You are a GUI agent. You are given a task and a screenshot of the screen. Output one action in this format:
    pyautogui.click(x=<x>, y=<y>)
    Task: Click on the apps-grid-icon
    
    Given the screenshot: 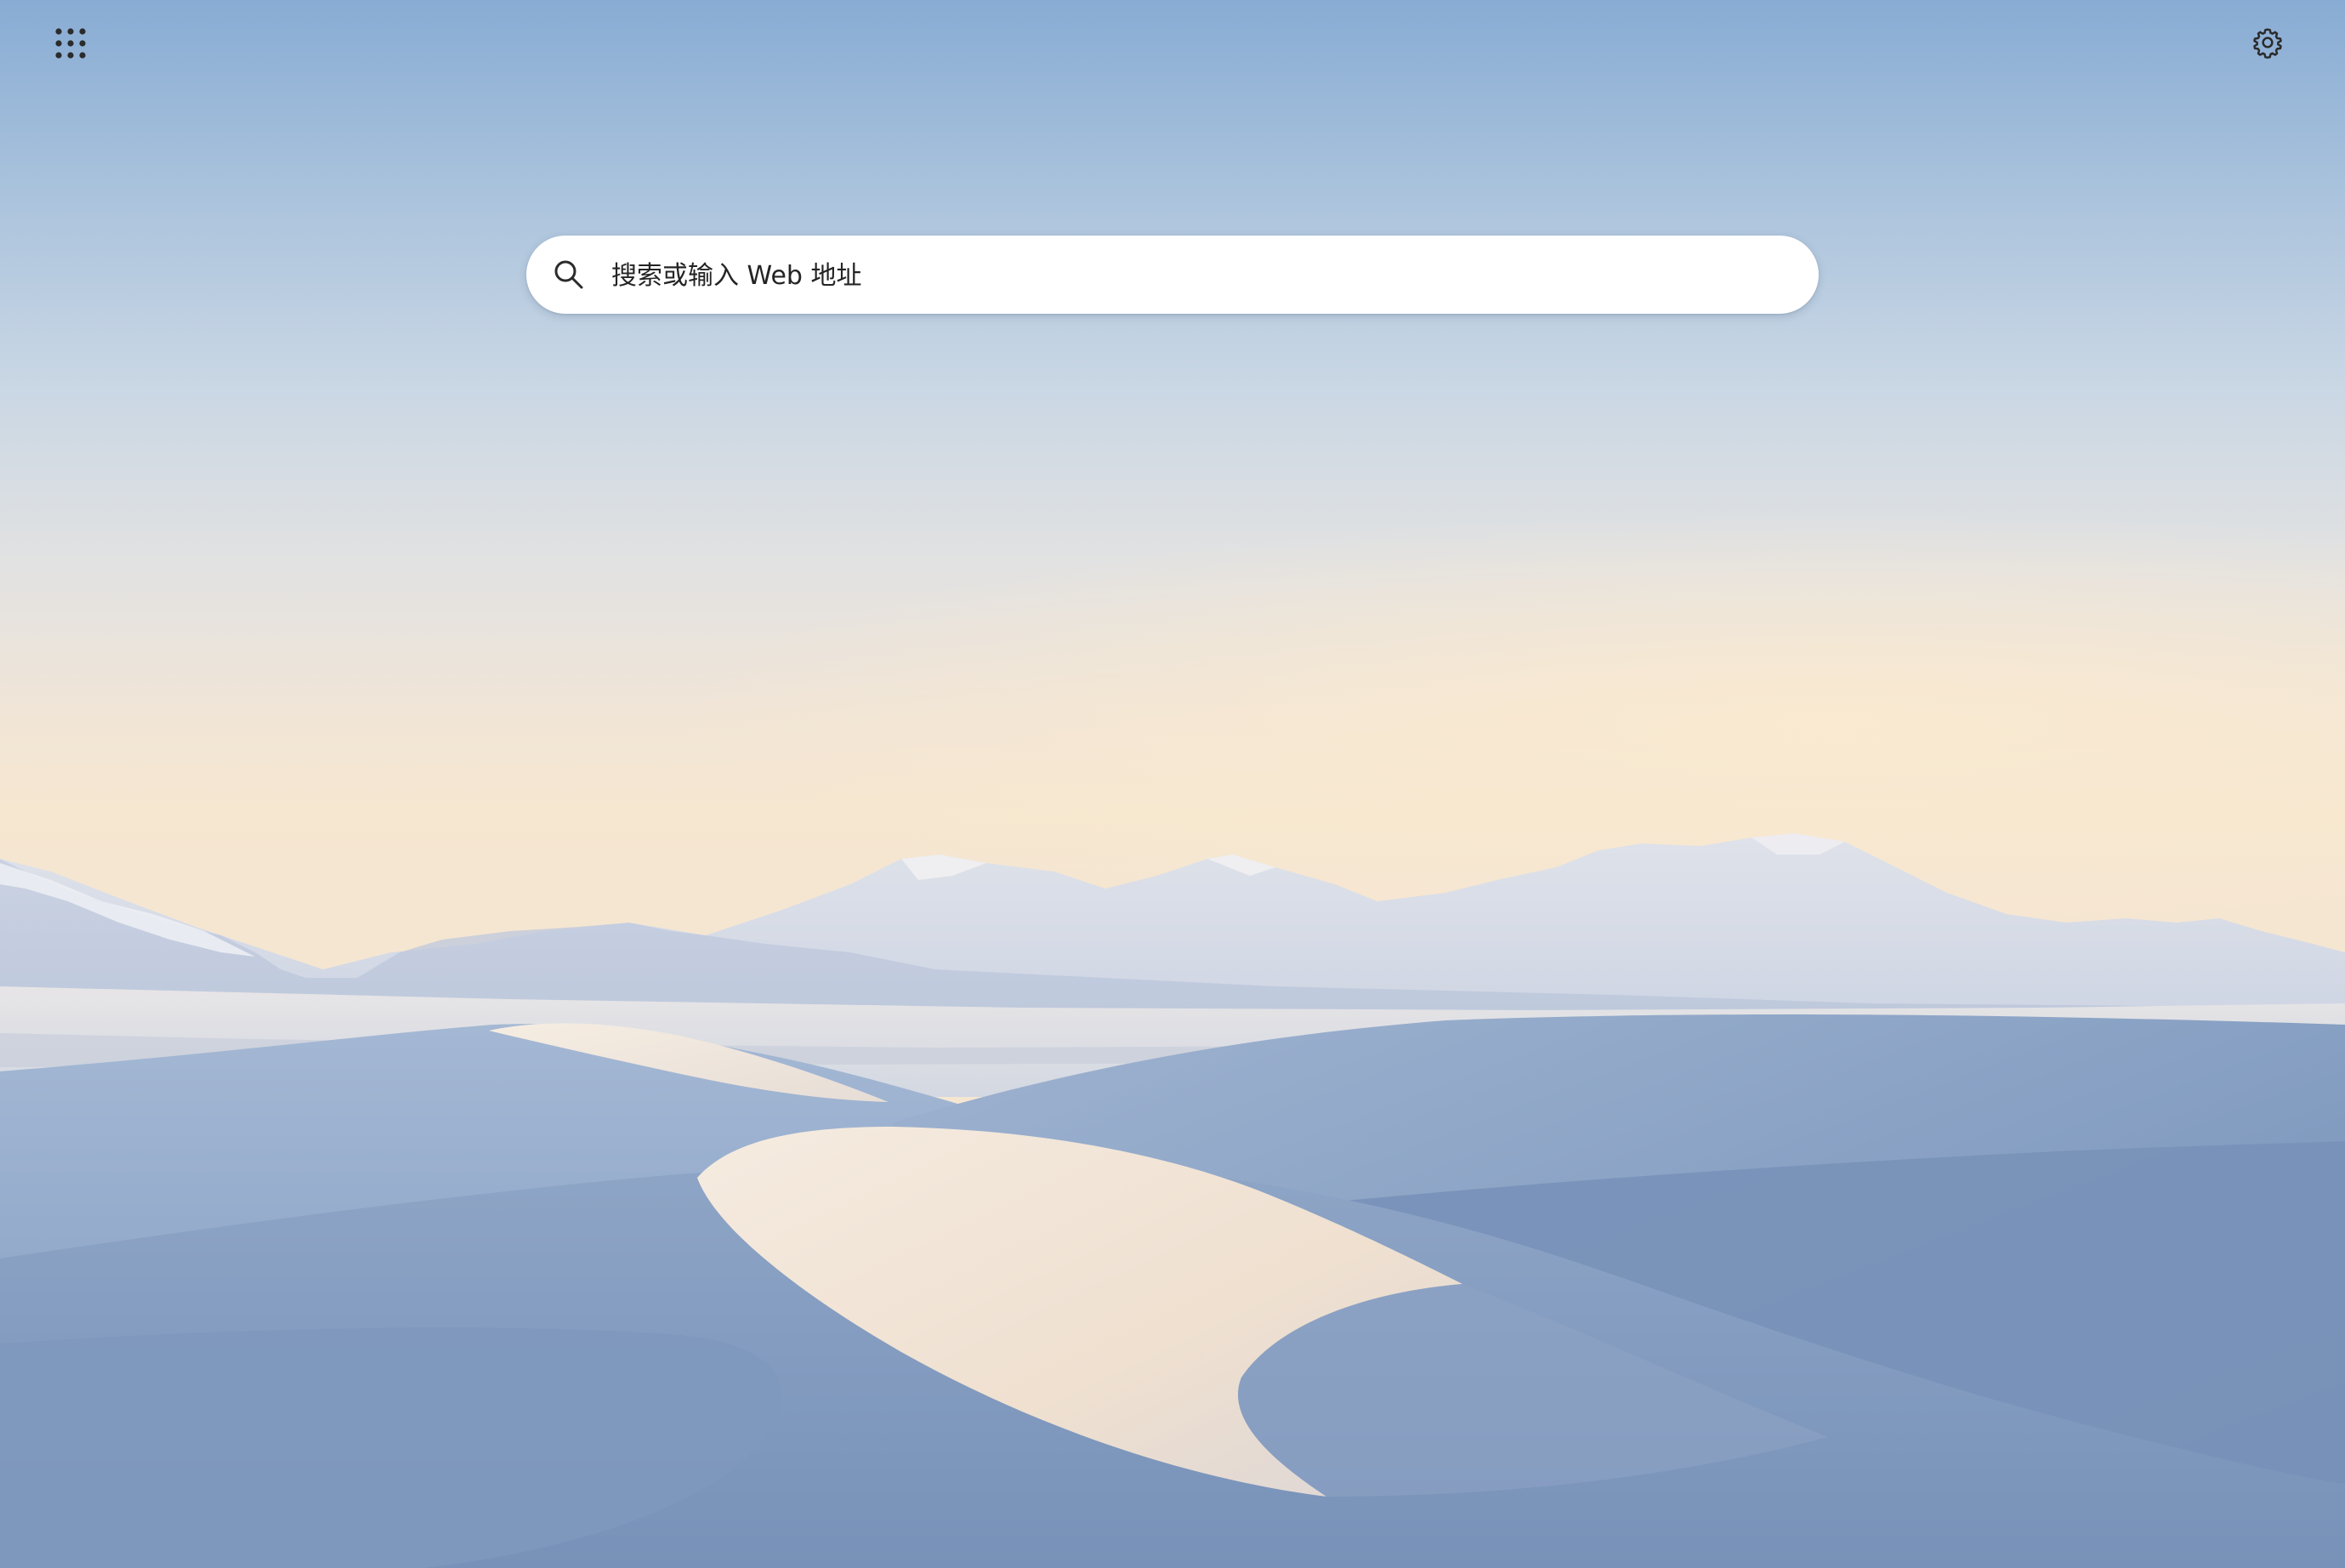 What is the action you would take?
    pyautogui.click(x=70, y=43)
    